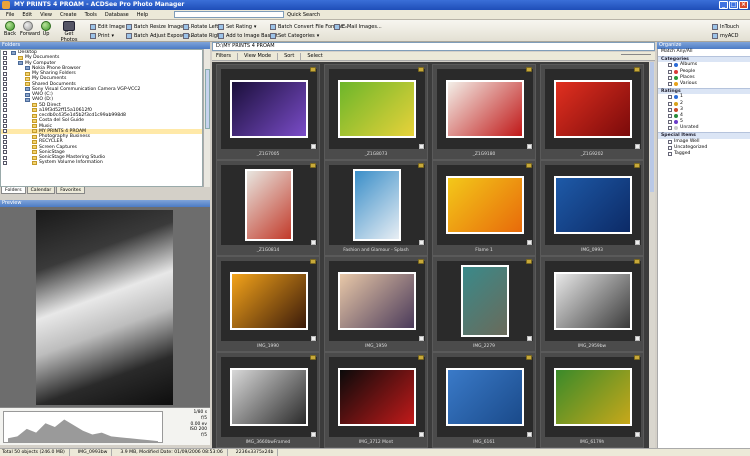  I want to click on maximize-button: □, so click(733, 5).